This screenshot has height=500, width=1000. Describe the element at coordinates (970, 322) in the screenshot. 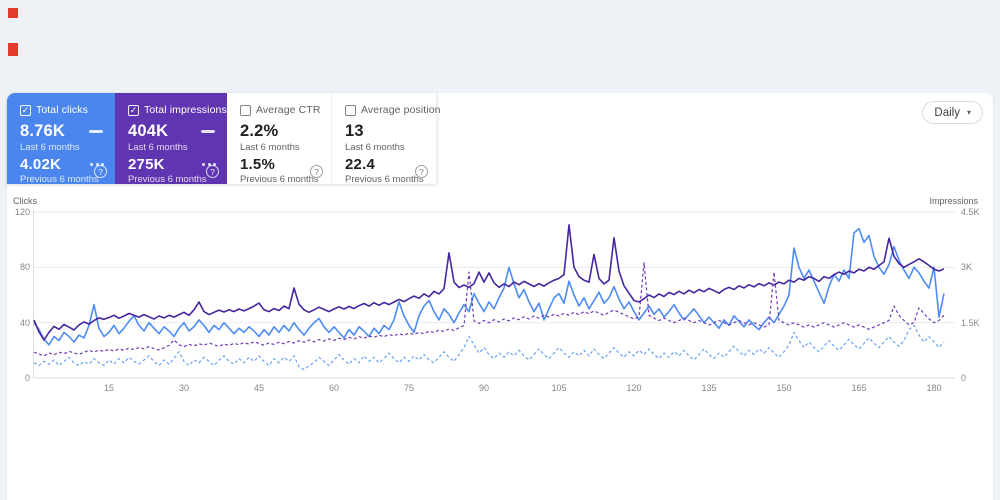

I see `axis-tick-label: 1.5K` at that location.